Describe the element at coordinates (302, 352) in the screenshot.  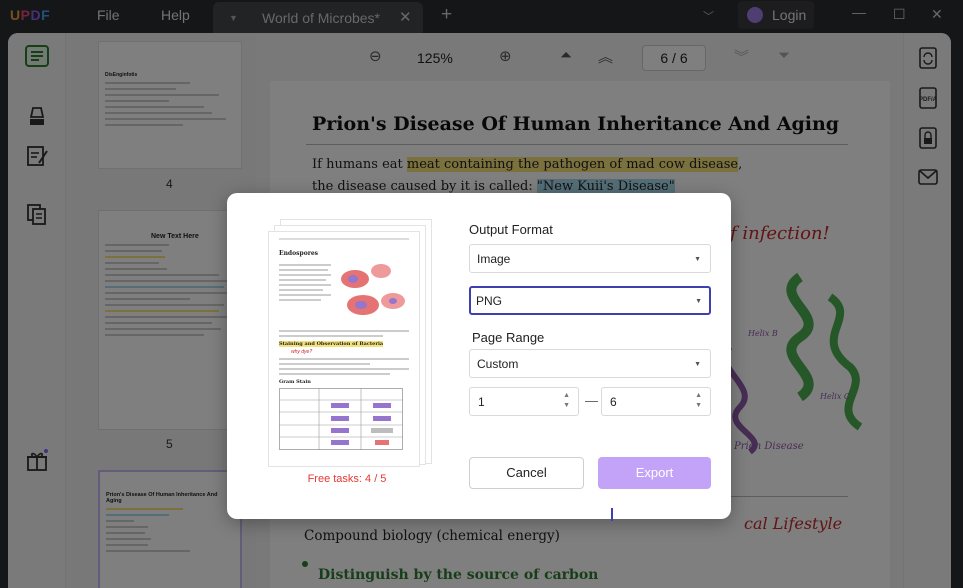
I see `preview-annotation: why dye?` at that location.